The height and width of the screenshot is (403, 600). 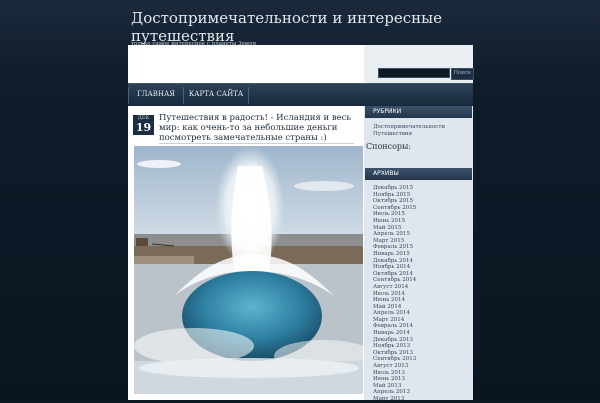 I want to click on archive-link: Март 2015, so click(x=394, y=241).